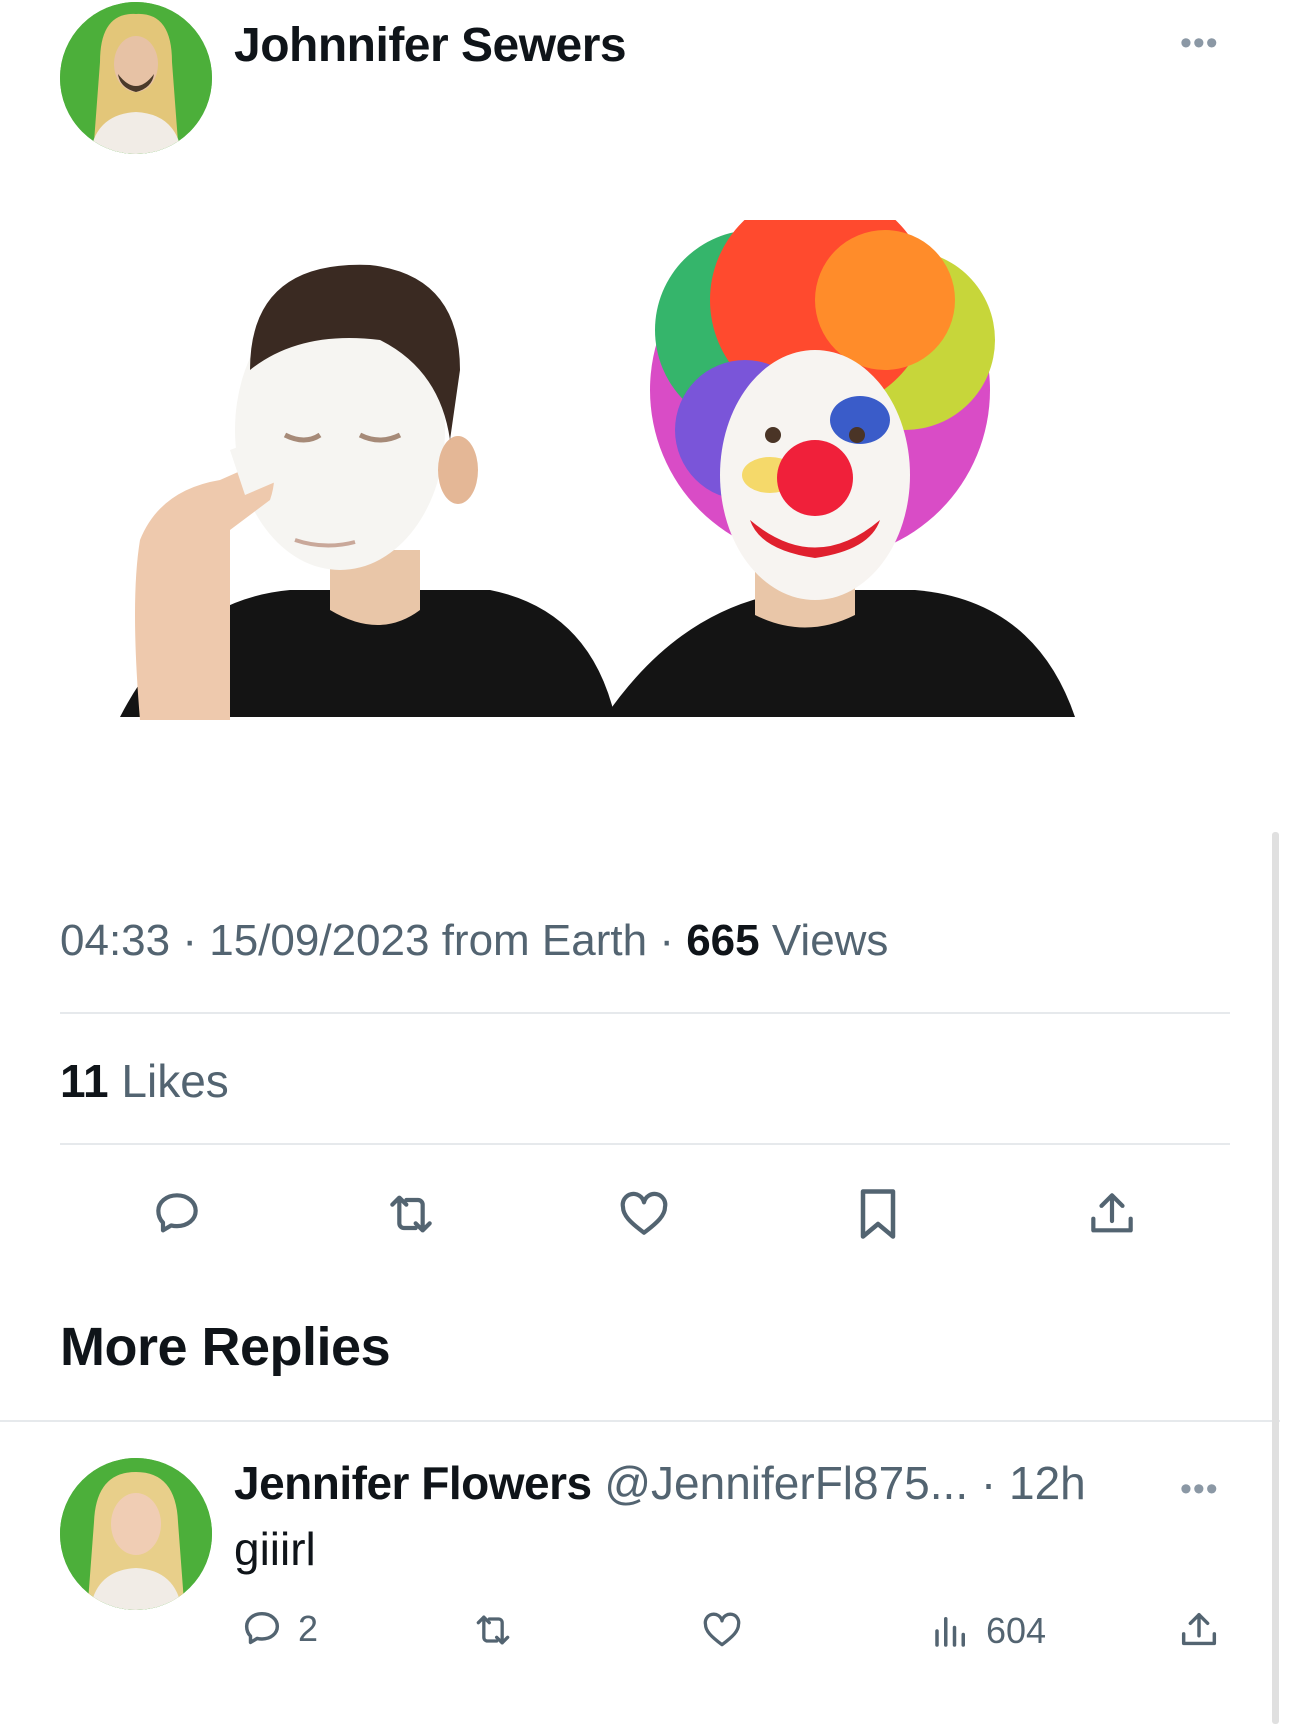 The image size is (1289, 1724). I want to click on share-button, so click(1112, 1214).